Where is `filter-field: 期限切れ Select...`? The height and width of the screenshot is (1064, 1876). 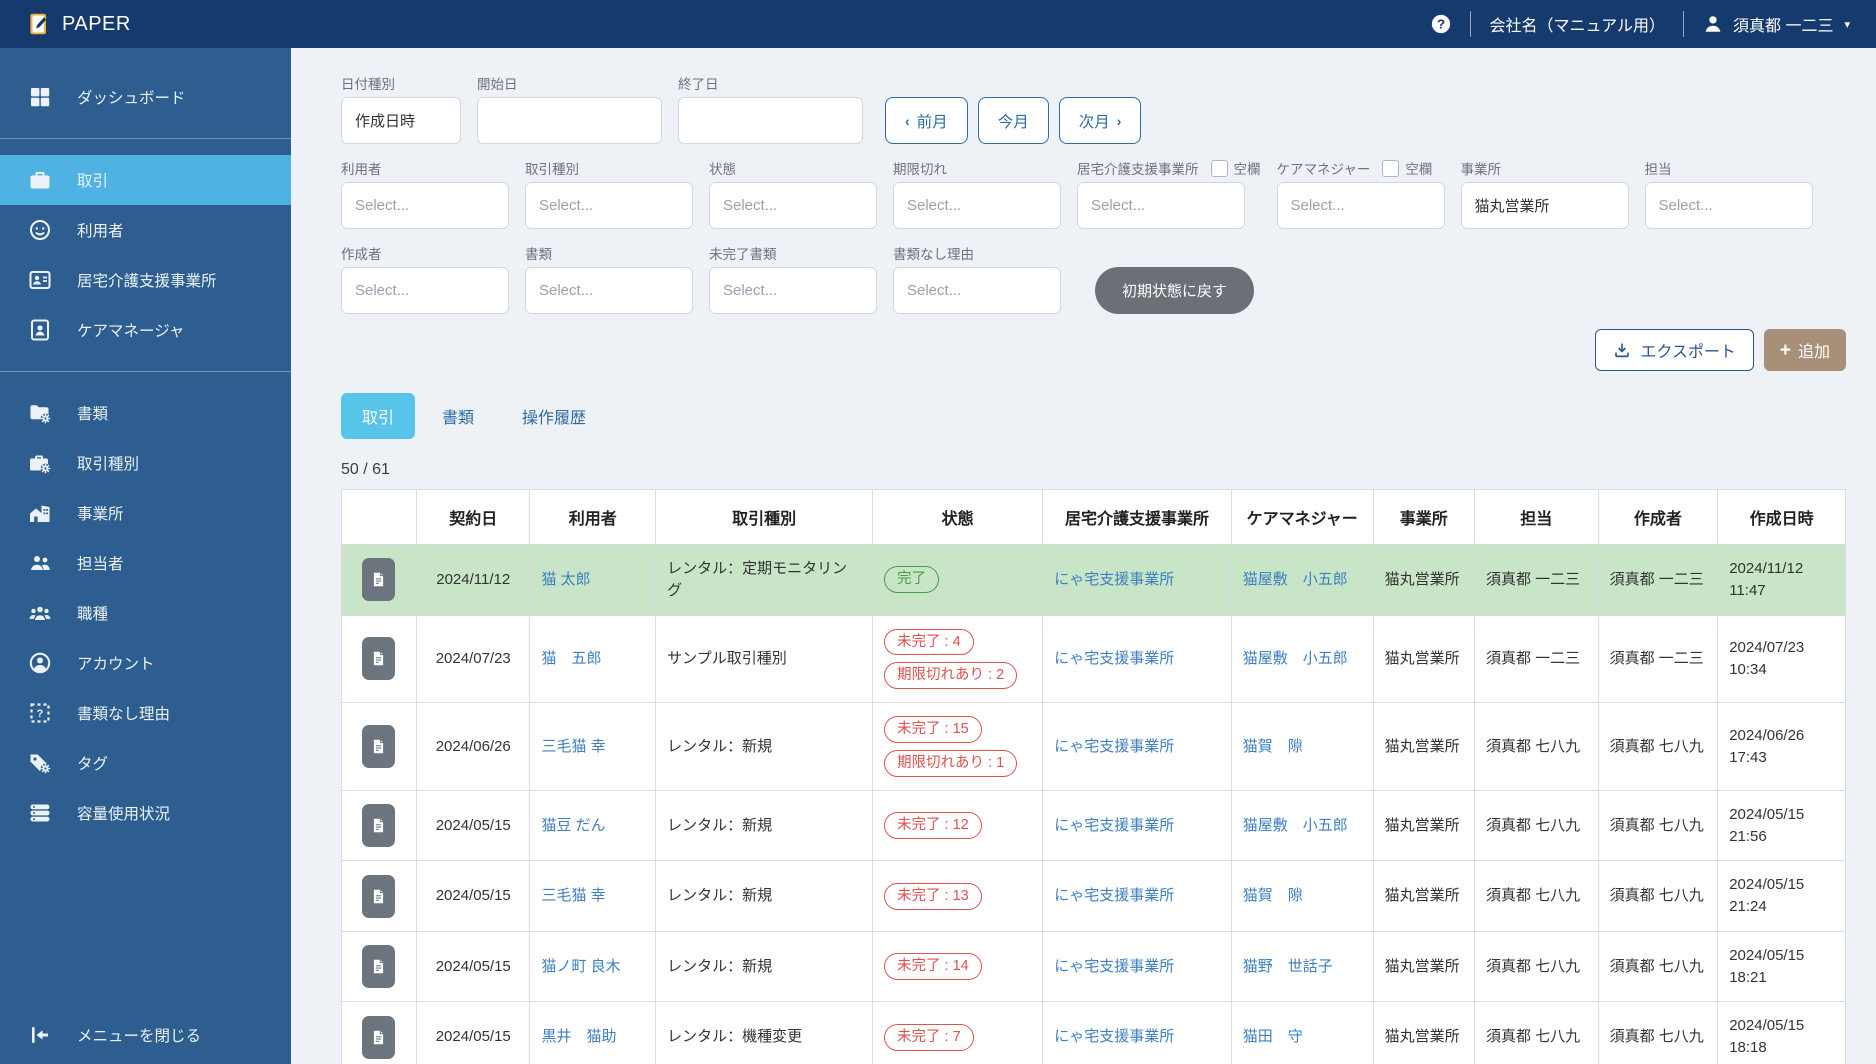 filter-field: 期限切れ Select... is located at coordinates (977, 194).